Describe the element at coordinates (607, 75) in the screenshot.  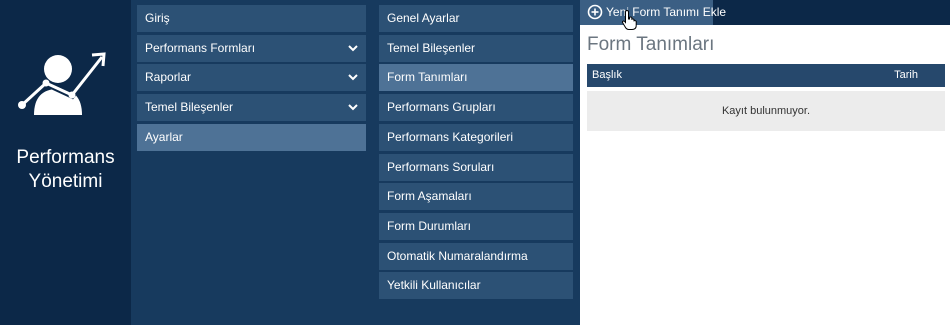
I see `column-header-baslik: Başlık` at that location.